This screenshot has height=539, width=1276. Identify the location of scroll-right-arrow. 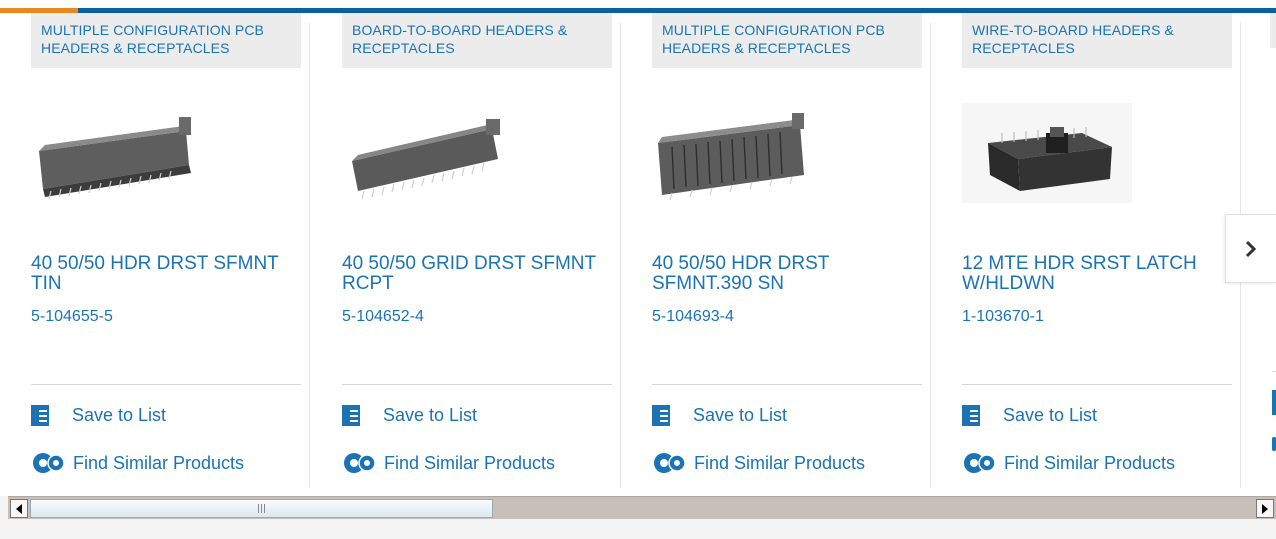
(1265, 508).